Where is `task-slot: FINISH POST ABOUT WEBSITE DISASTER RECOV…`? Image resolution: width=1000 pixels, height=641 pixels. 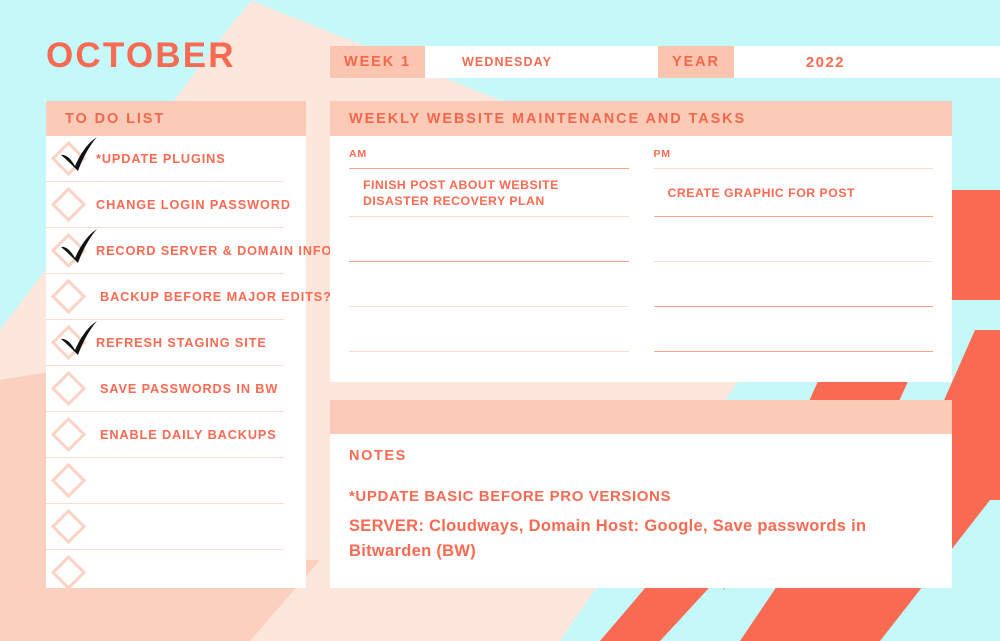 task-slot: FINISH POST ABOUT WEBSITE DISASTER RECOV… is located at coordinates (489, 192).